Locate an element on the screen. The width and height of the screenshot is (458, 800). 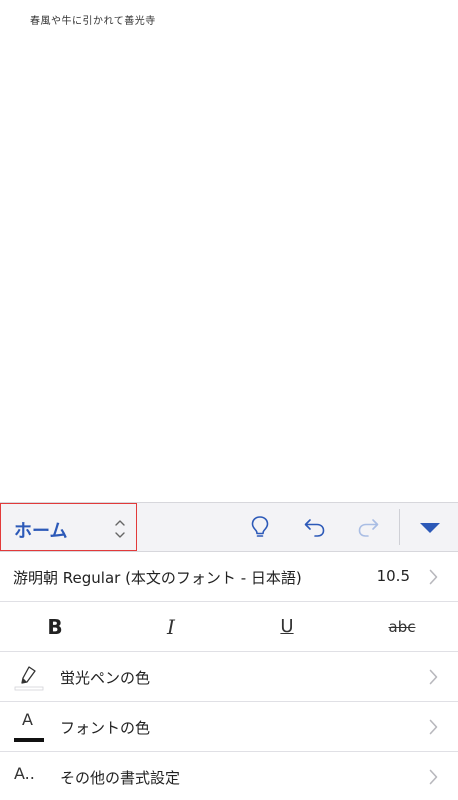
highlight-color-row: 蛍光ペンの色 is located at coordinates (229, 677).